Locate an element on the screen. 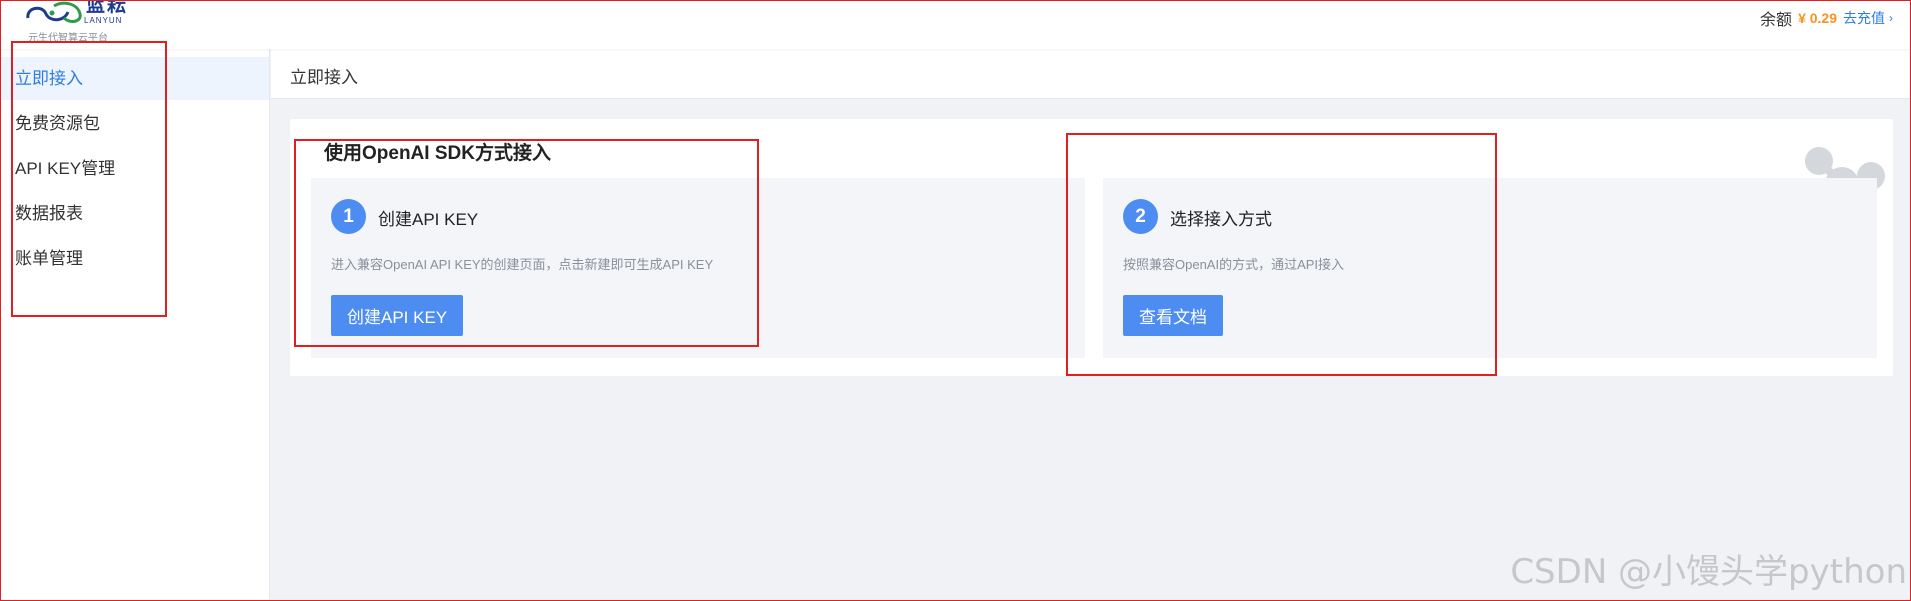 The height and width of the screenshot is (601, 1911). sidebar-item-api-key: API KEY管理 is located at coordinates (134, 168).